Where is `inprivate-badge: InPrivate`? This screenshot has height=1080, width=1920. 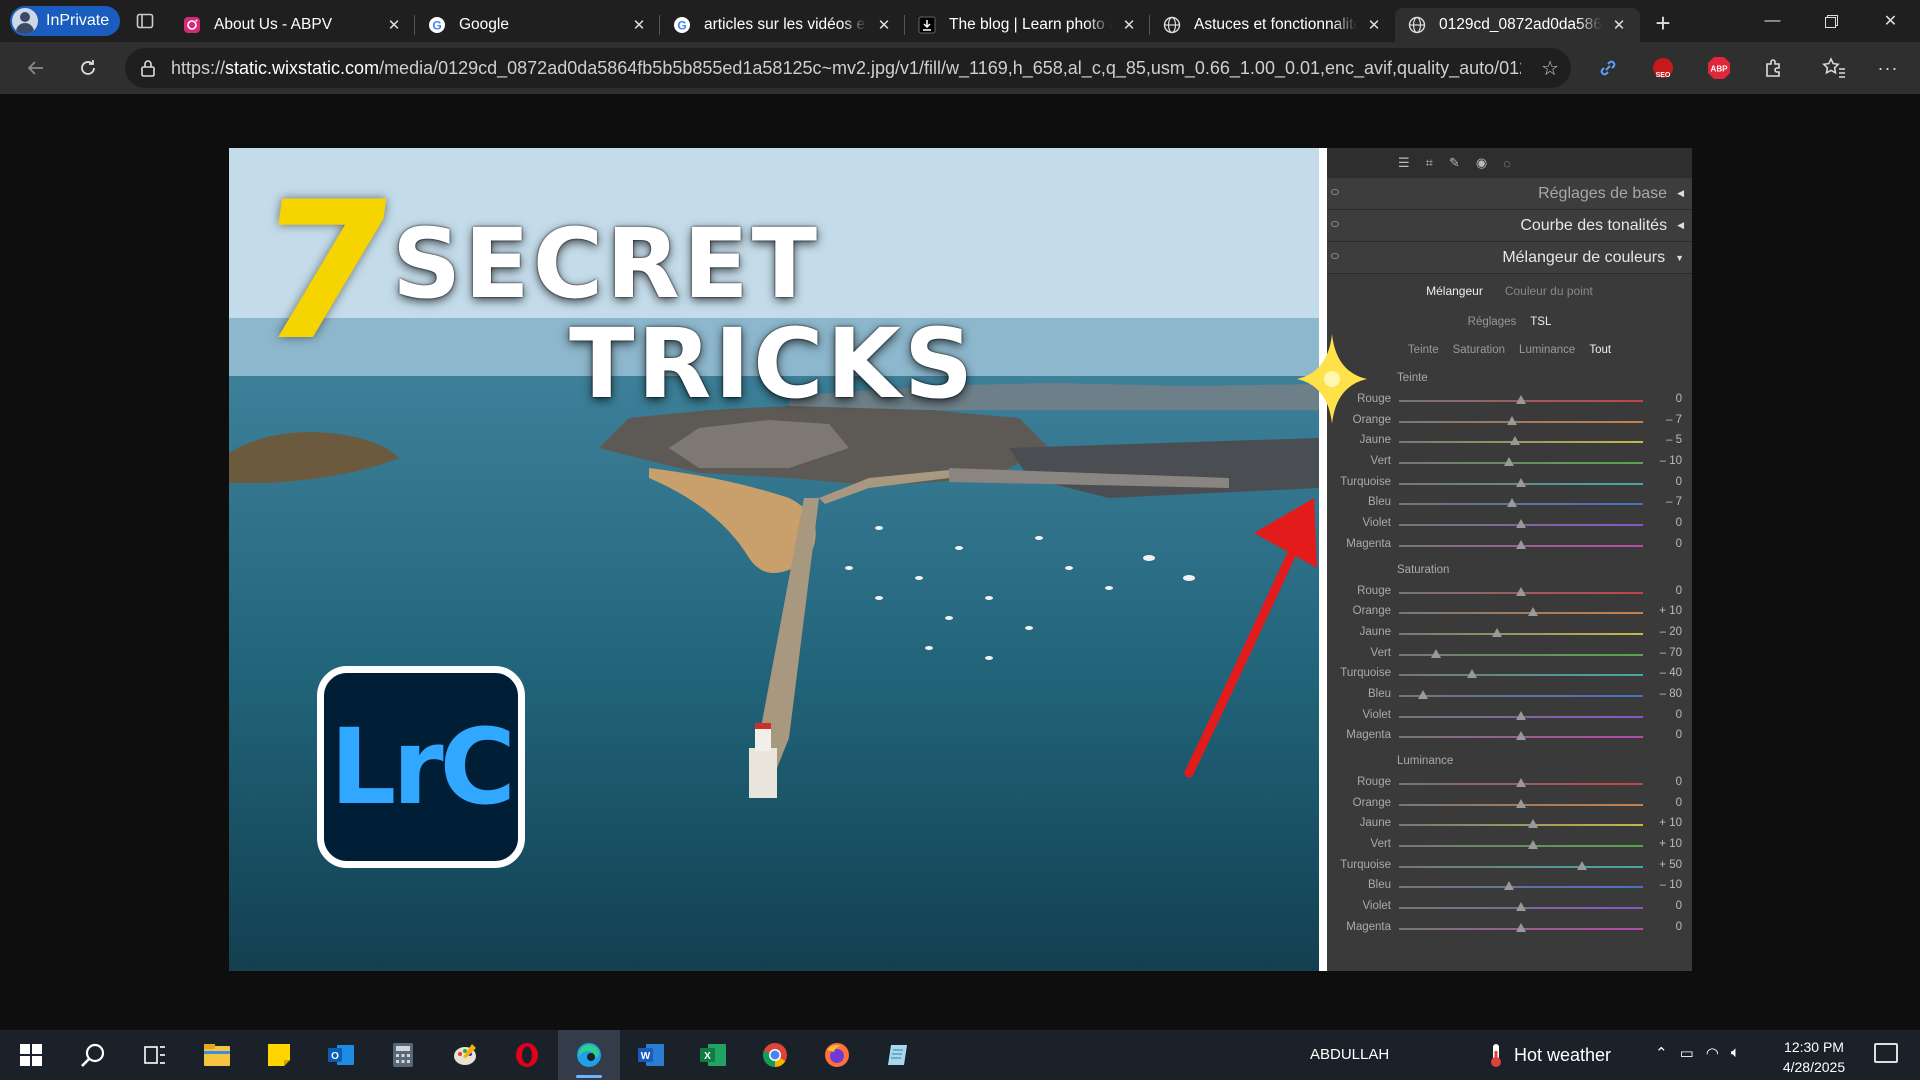 inprivate-badge: InPrivate is located at coordinates (65, 21).